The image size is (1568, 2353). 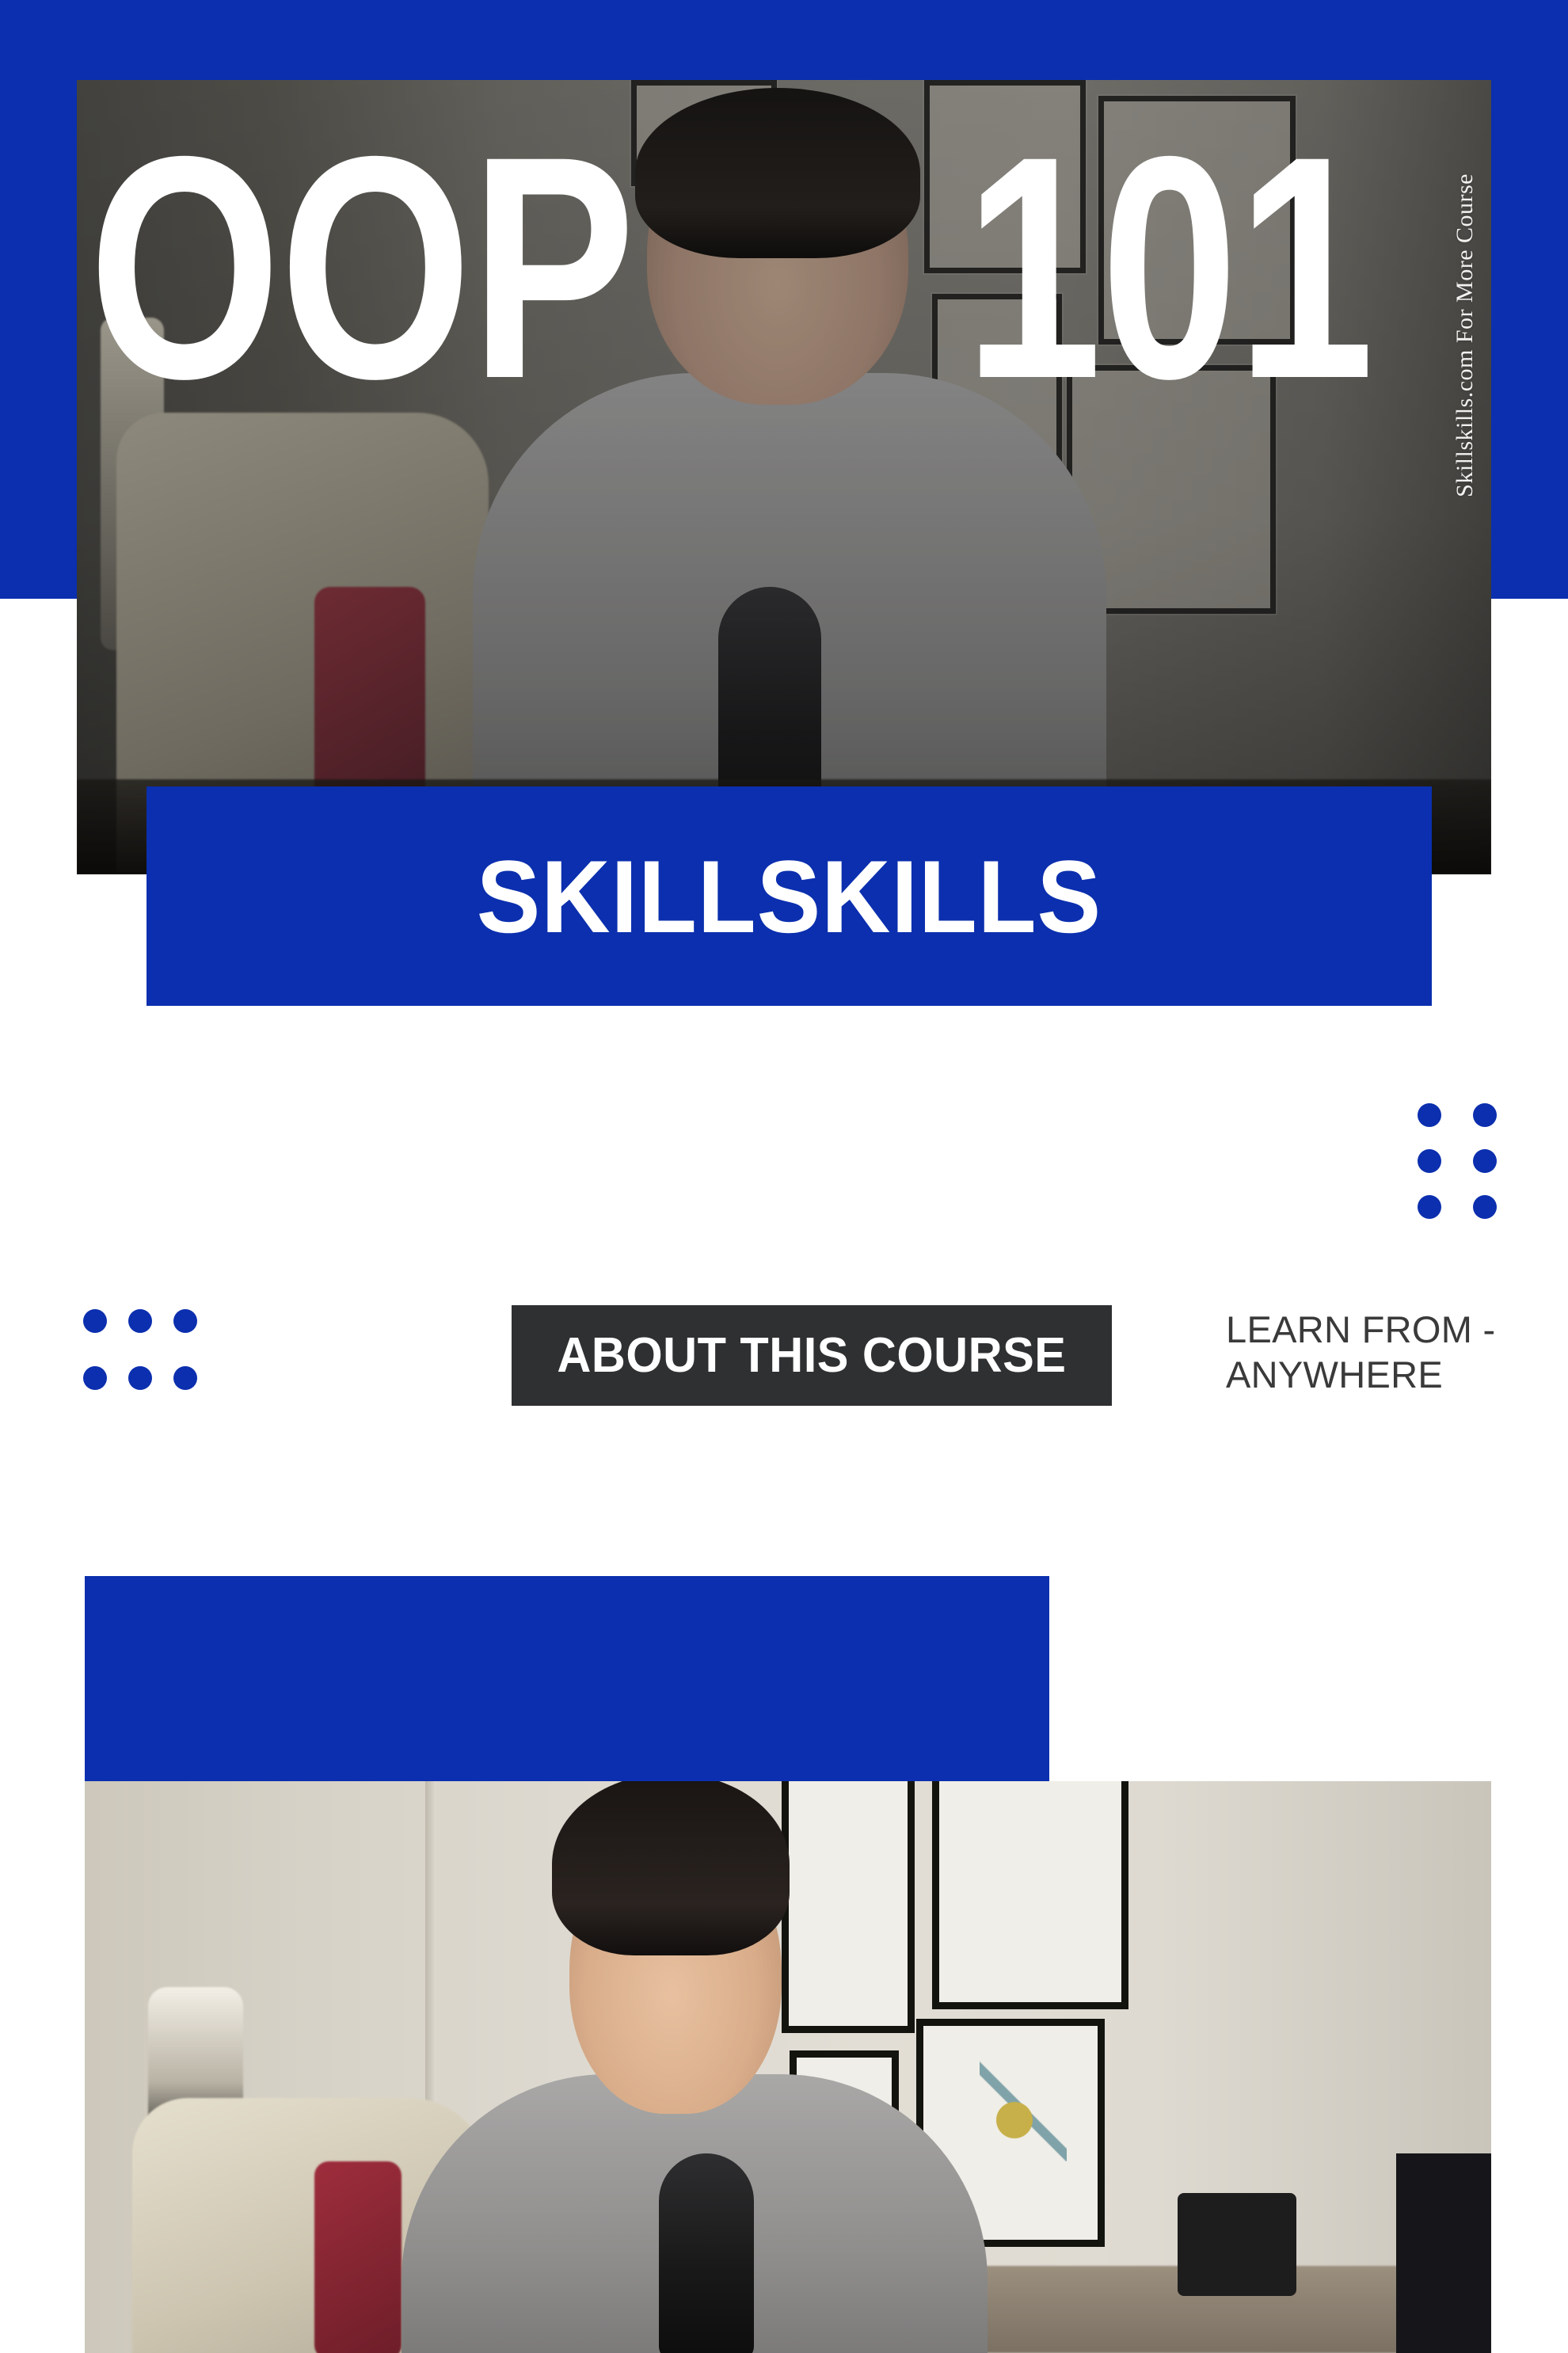 What do you see at coordinates (1023, 2109) in the screenshot?
I see `bottom-wall-artwork` at bounding box center [1023, 2109].